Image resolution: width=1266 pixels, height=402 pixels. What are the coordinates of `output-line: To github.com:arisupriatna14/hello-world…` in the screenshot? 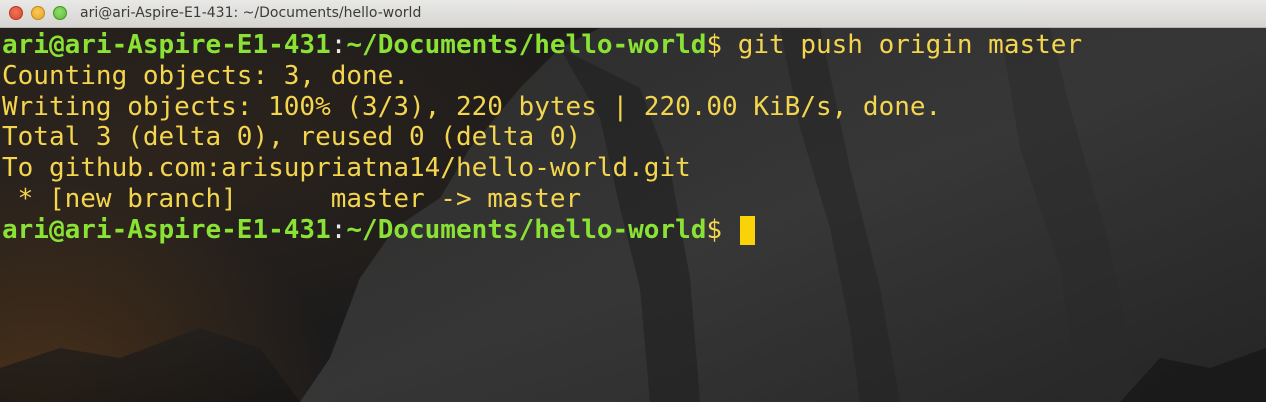 It's located at (346, 168).